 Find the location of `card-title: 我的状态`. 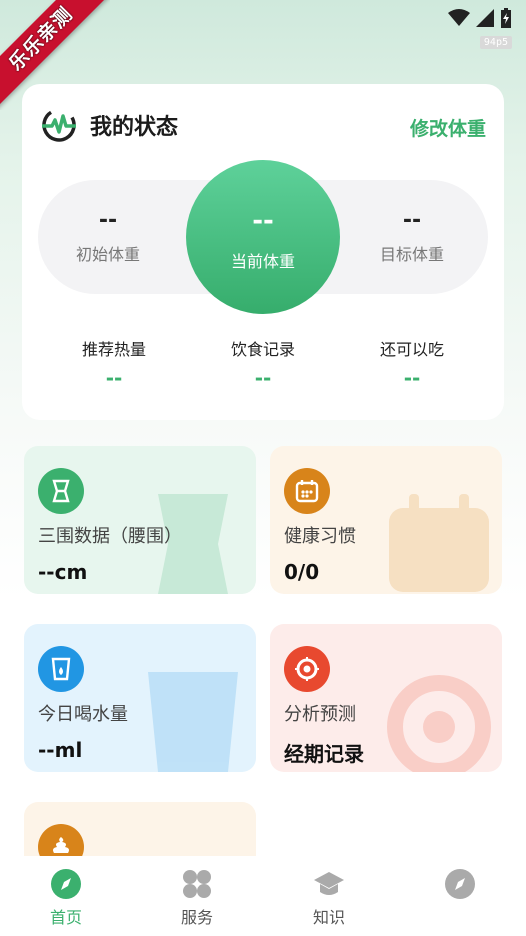

card-title: 我的状态 is located at coordinates (134, 127).